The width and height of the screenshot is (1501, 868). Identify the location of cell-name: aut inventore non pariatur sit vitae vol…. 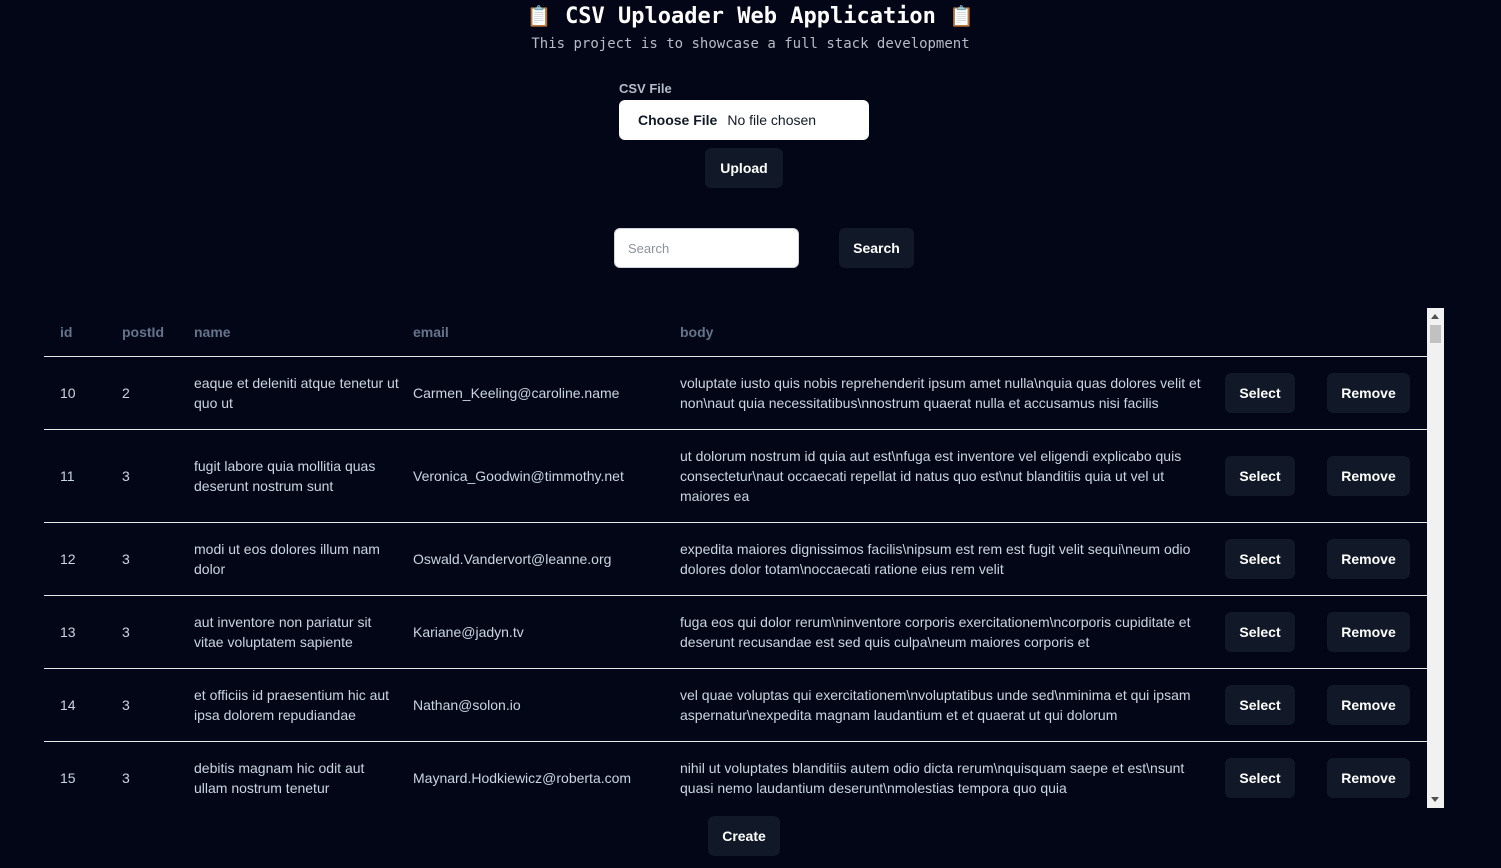
(303, 632).